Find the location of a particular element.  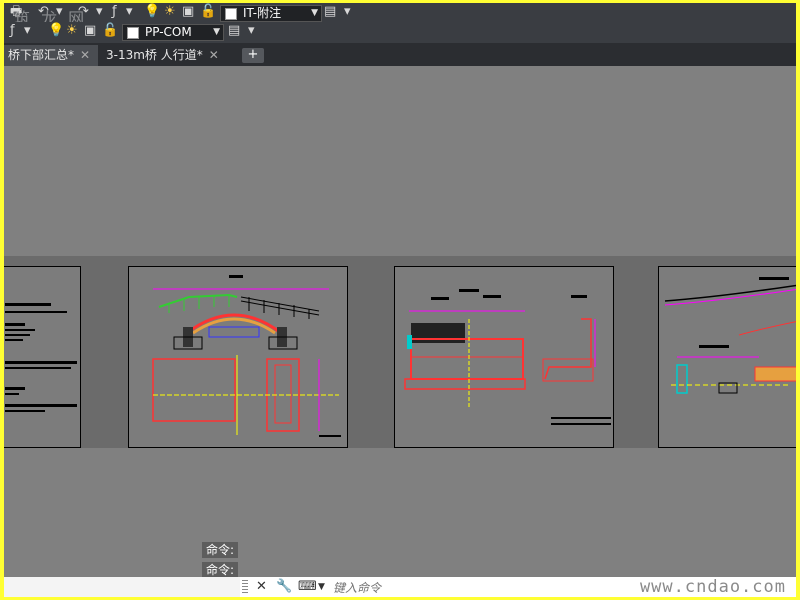

style-dropdown: PP-COM ▼ is located at coordinates (173, 32).